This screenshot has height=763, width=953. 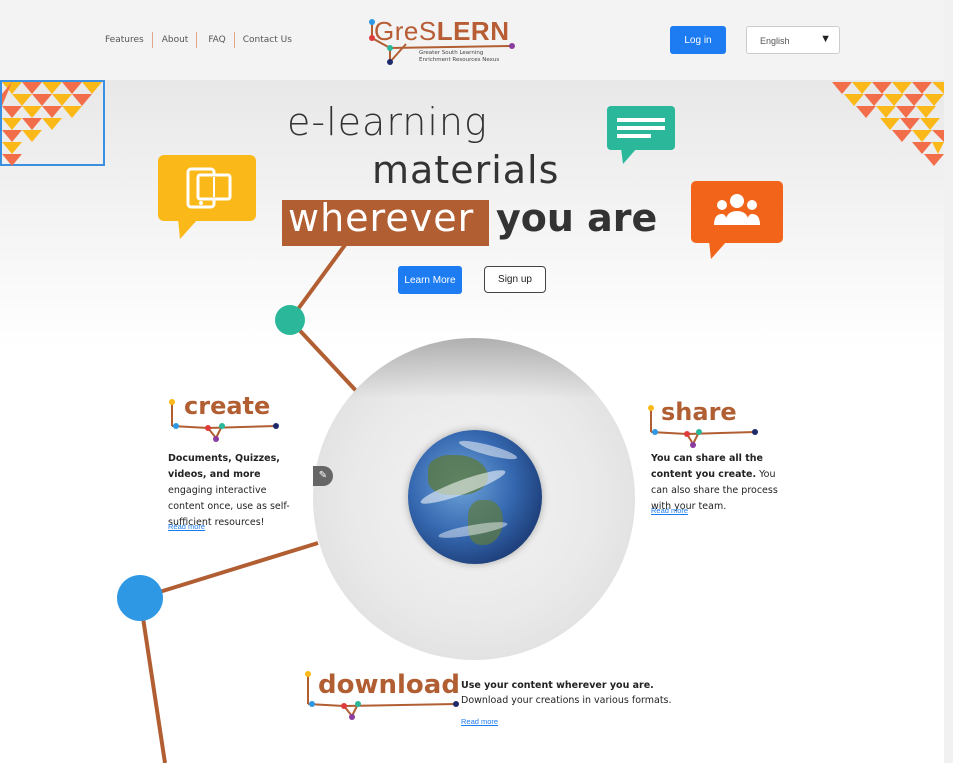 I want to click on edit-icon: ✎, so click(x=323, y=476).